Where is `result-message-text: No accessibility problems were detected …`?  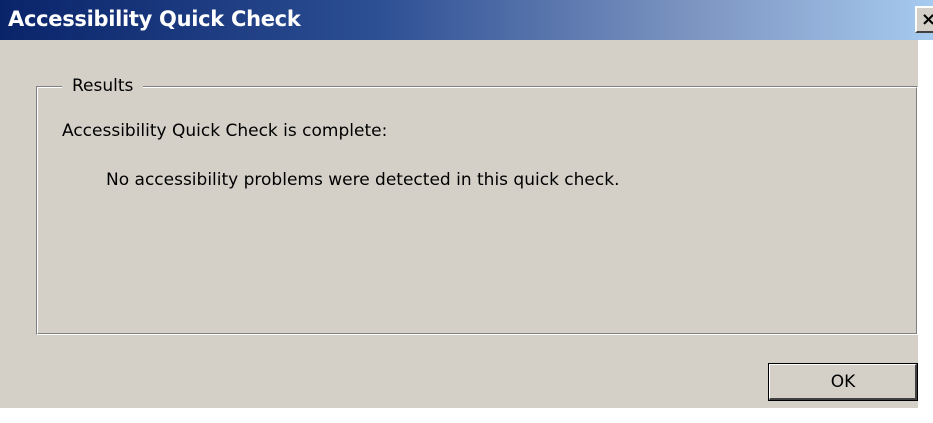
result-message-text: No accessibility problems were detected … is located at coordinates (363, 180).